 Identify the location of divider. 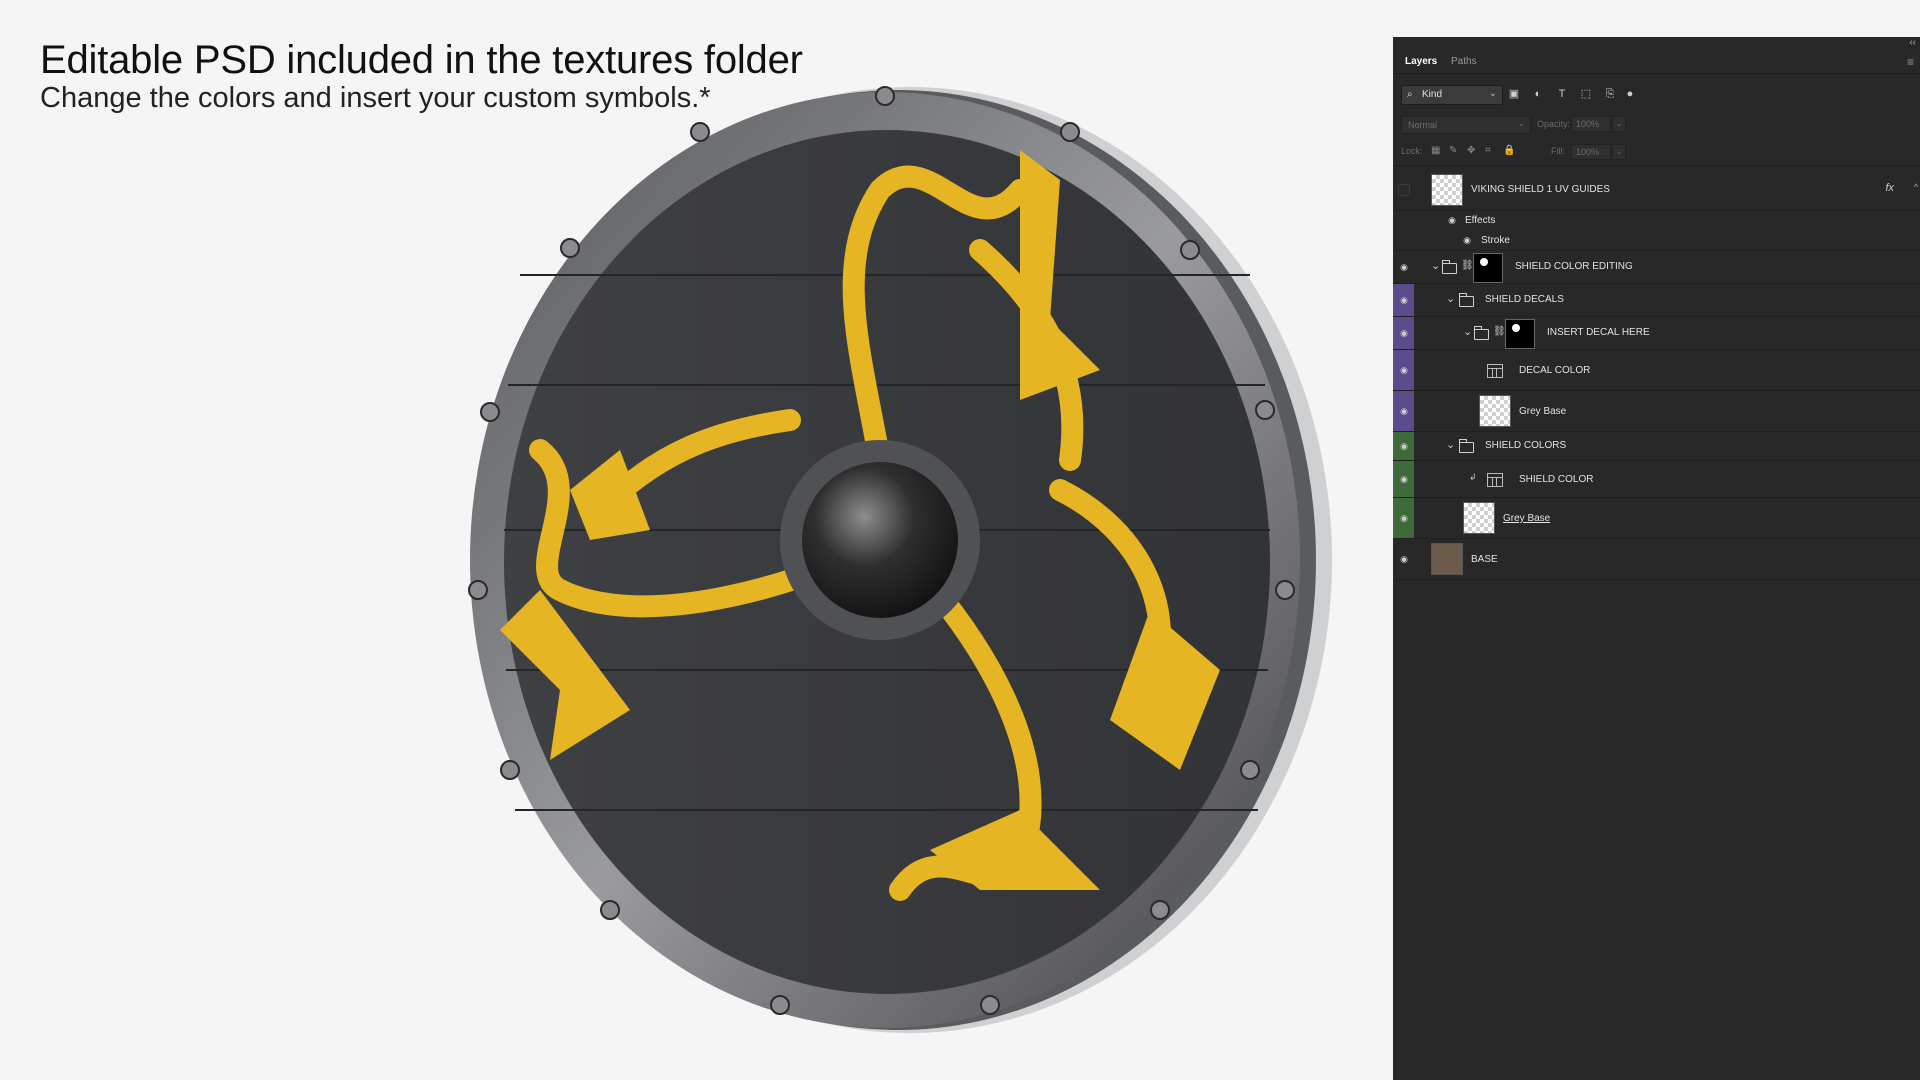
(1656, 165).